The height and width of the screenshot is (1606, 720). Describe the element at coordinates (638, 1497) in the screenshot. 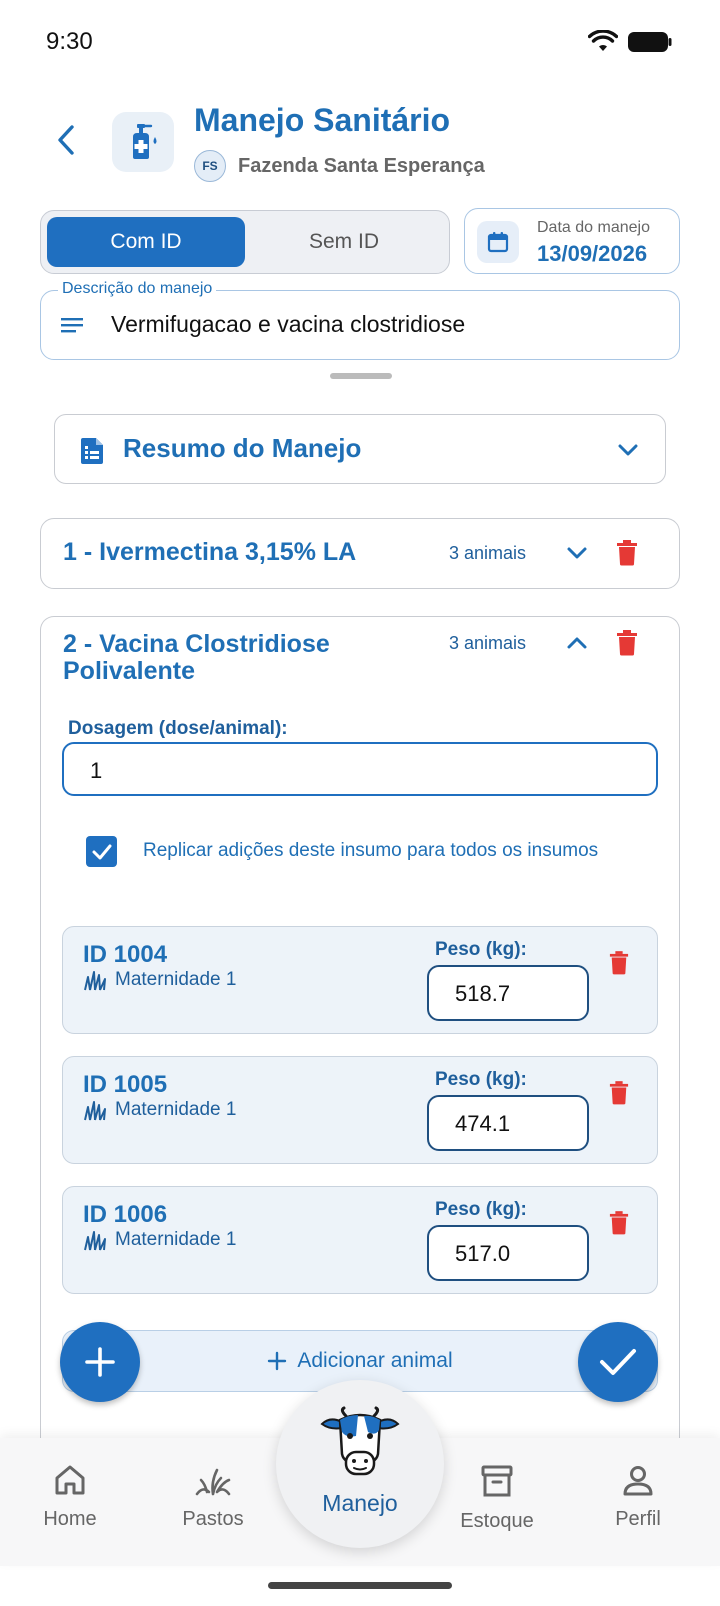

I see `nav-perfil: Perfil` at that location.